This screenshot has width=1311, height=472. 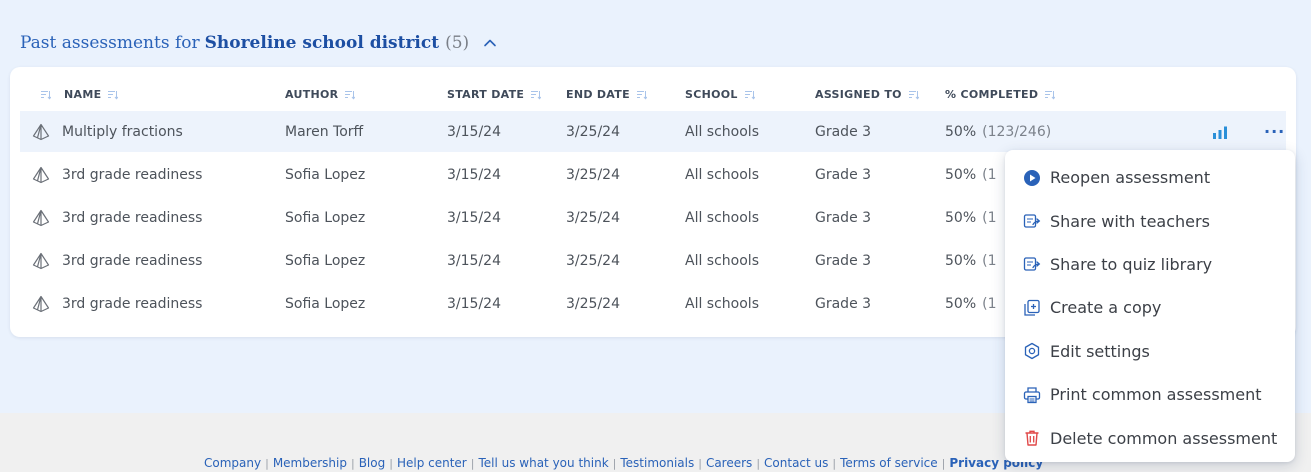 I want to click on menu-item-share-with-teachers: Share with teachers, so click(x=1150, y=220).